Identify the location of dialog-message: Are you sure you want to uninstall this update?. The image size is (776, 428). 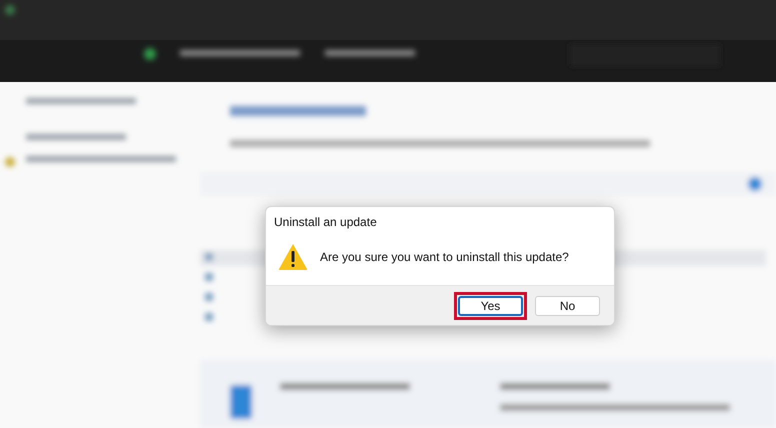
(444, 257).